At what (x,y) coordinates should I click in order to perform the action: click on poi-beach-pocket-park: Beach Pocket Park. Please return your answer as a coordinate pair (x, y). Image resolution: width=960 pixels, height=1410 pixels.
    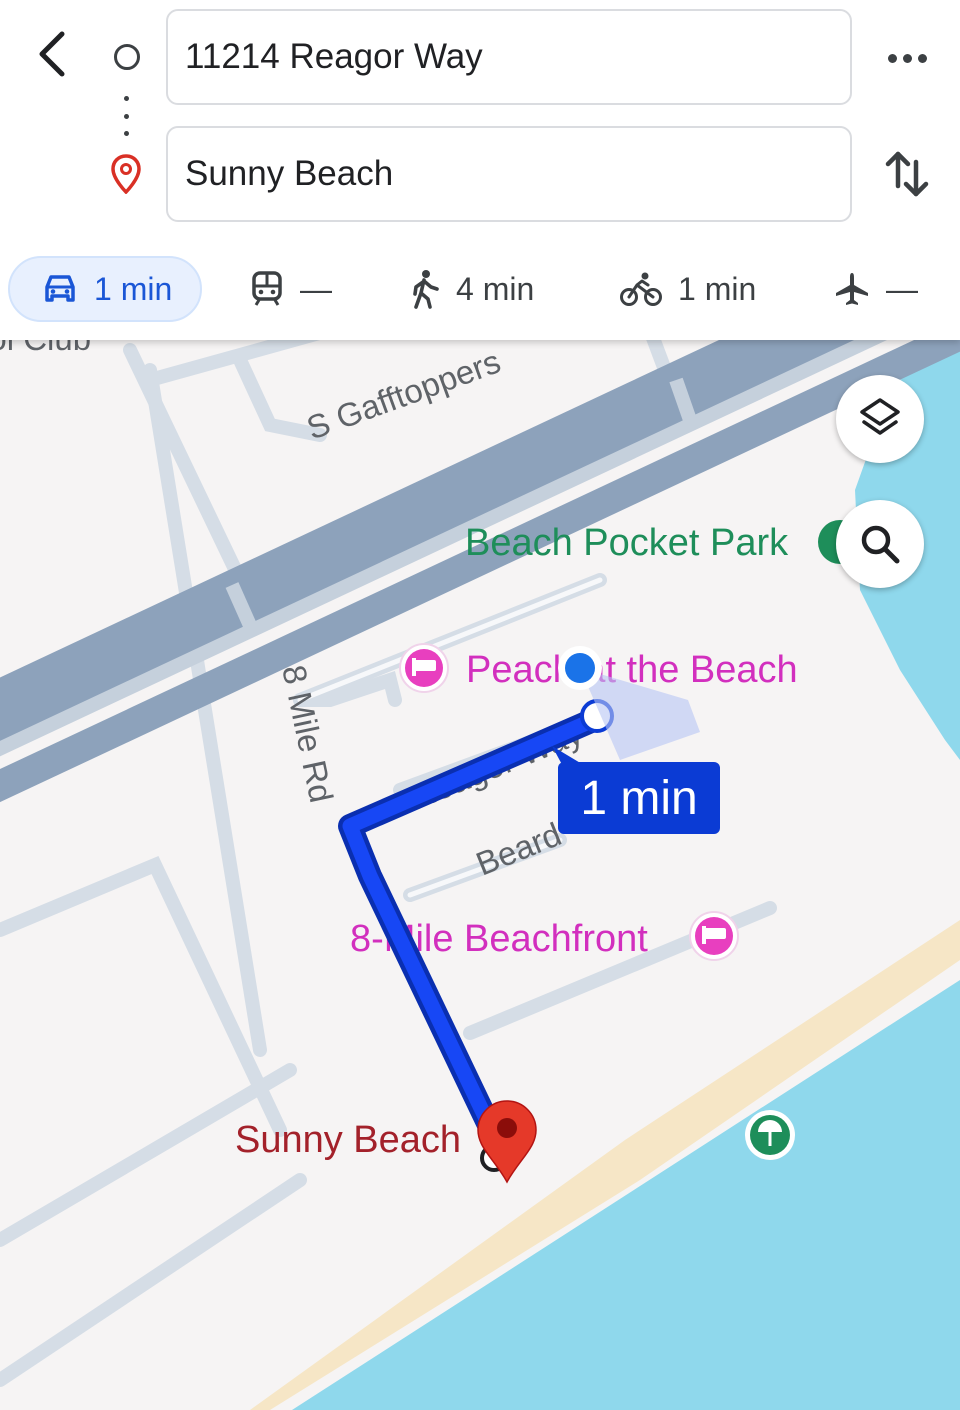
    Looking at the image, I should click on (627, 543).